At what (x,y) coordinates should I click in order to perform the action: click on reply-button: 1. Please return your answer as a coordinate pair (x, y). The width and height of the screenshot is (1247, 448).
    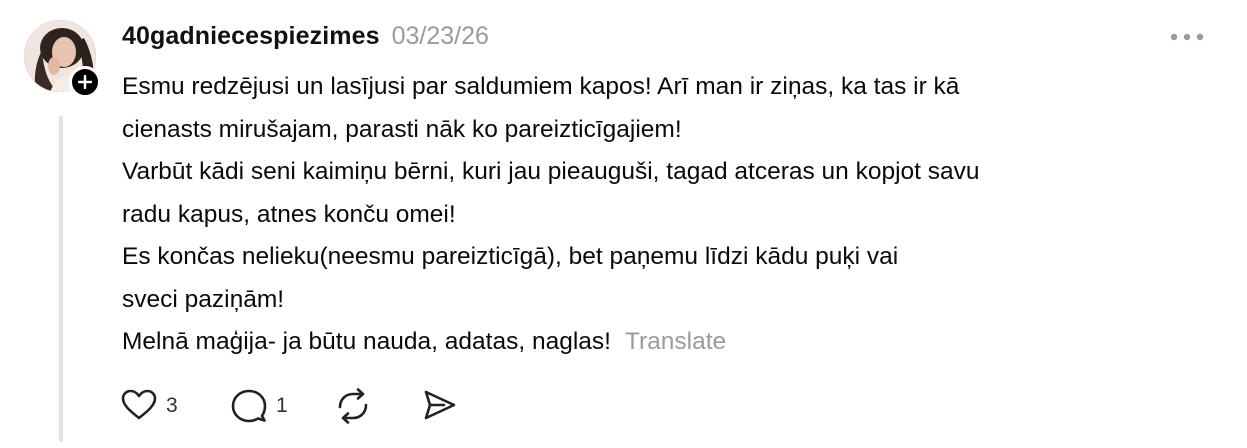
    Looking at the image, I should click on (258, 406).